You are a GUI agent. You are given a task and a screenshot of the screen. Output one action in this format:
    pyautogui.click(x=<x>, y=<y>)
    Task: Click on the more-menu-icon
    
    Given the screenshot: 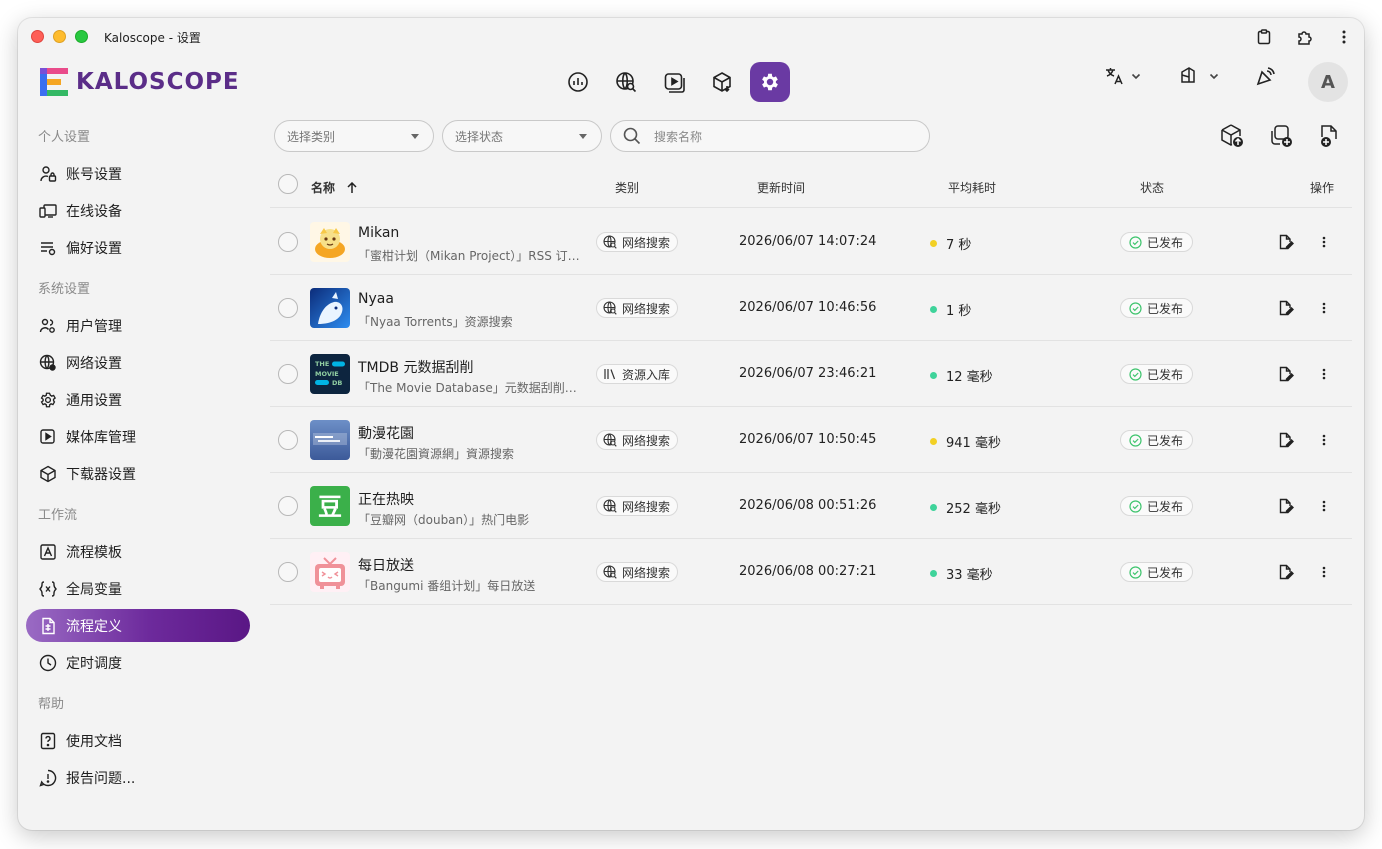 What is the action you would take?
    pyautogui.click(x=1344, y=37)
    